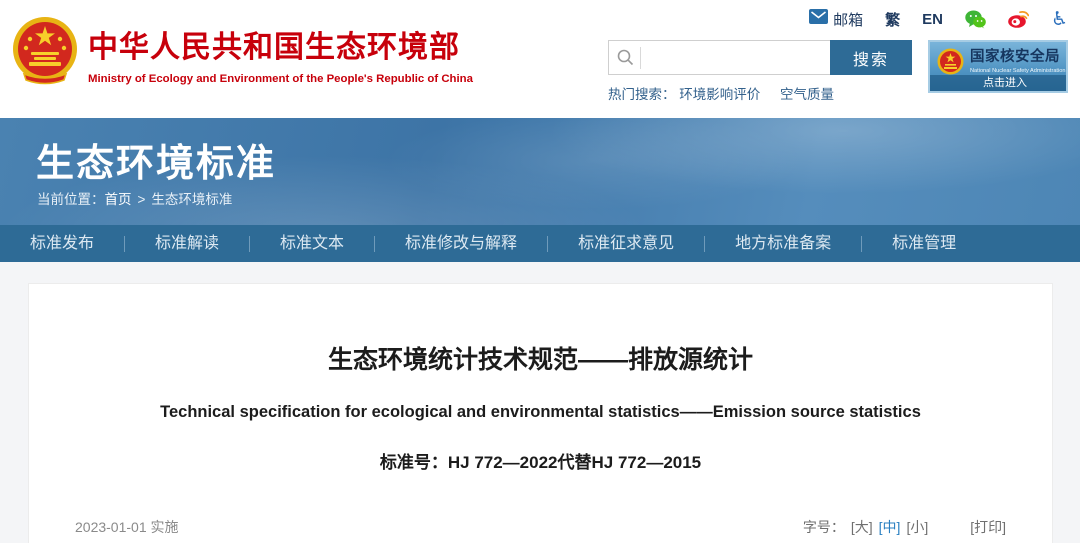  I want to click on text-cursor, so click(640, 57).